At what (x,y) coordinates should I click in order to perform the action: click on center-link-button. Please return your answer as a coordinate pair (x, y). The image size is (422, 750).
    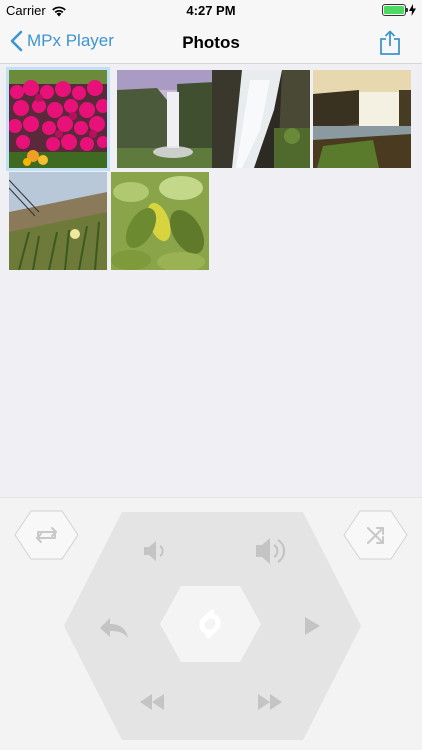
    Looking at the image, I should click on (210, 624).